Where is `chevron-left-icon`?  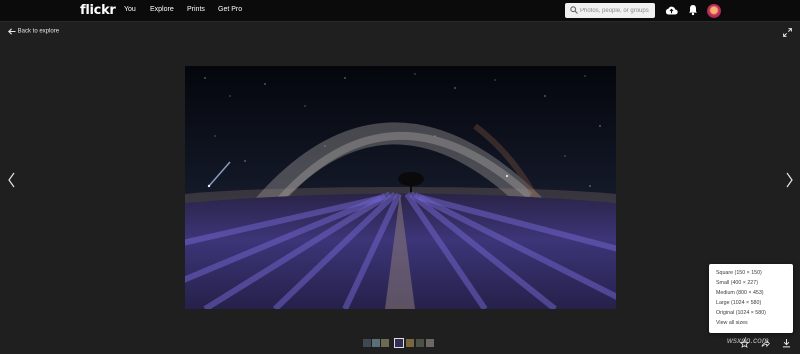
chevron-left-icon is located at coordinates (11, 180).